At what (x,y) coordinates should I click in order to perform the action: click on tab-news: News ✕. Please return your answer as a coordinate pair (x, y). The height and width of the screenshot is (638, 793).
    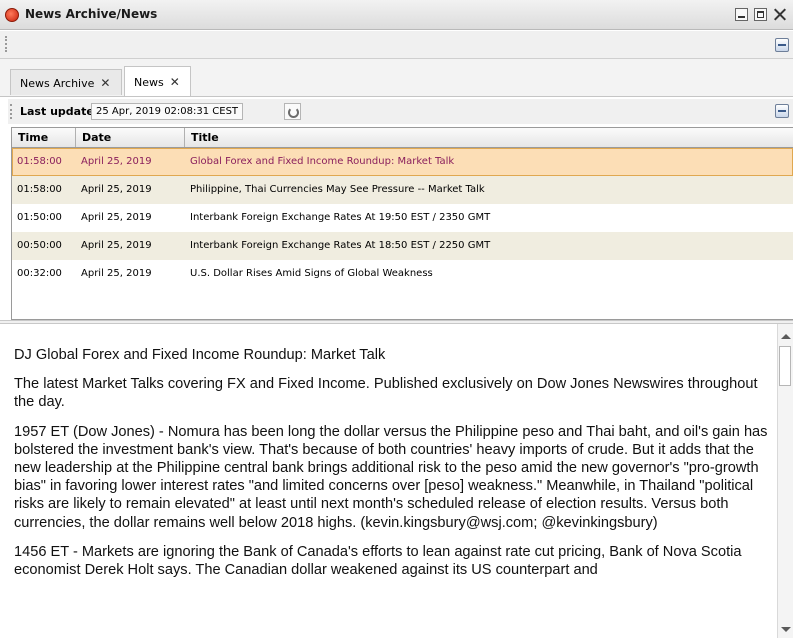
    Looking at the image, I should click on (157, 81).